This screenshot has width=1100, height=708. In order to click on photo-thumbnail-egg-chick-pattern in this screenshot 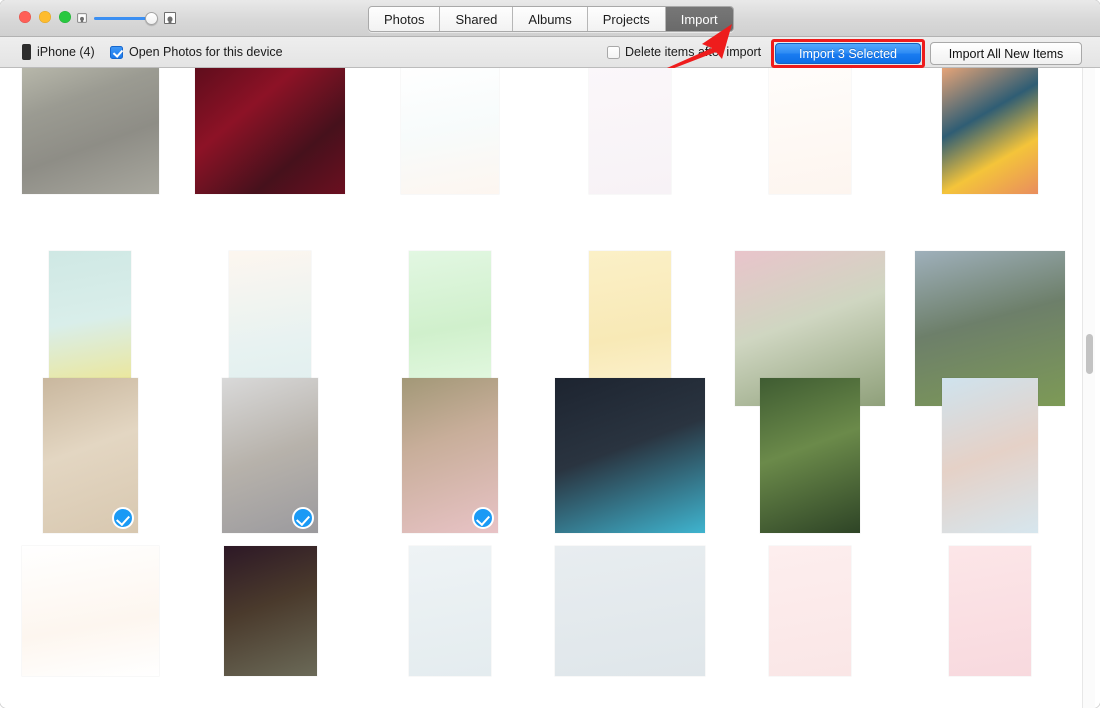, I will do `click(990, 131)`.